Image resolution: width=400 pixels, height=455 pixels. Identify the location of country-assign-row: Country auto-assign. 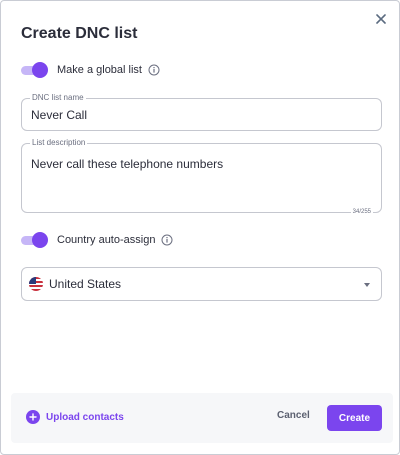
(97, 240).